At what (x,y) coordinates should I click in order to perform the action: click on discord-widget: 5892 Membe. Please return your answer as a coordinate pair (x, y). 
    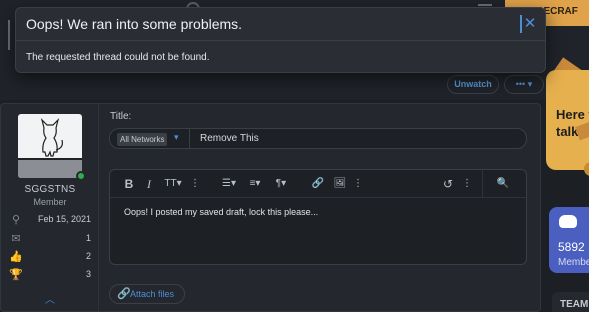
    Looking at the image, I should click on (569, 240).